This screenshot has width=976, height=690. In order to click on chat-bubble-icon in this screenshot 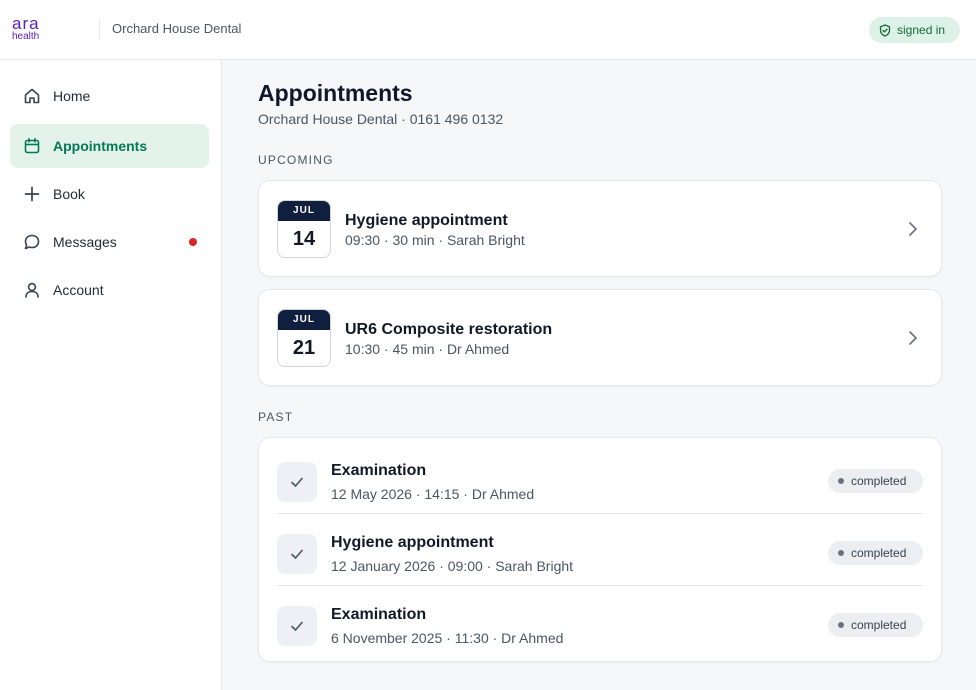, I will do `click(32, 242)`.